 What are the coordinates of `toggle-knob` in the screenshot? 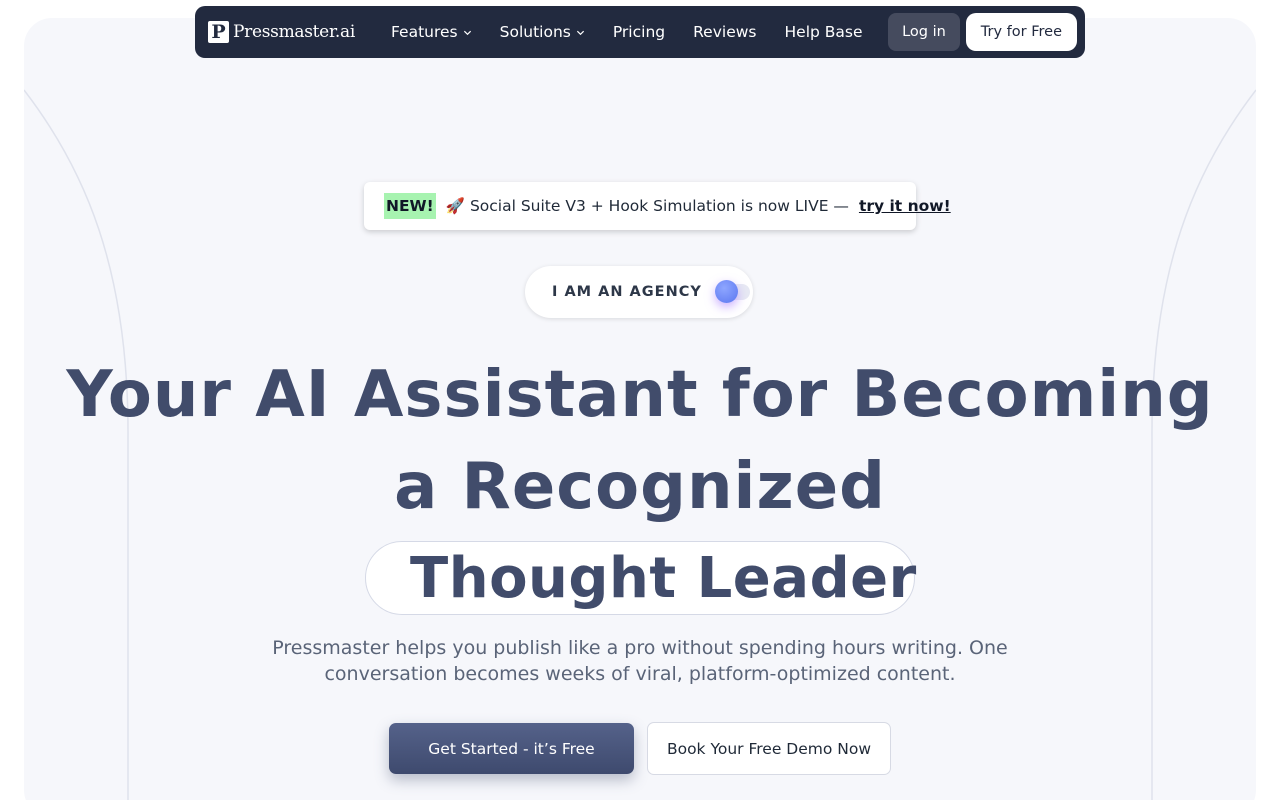 It's located at (726, 291).